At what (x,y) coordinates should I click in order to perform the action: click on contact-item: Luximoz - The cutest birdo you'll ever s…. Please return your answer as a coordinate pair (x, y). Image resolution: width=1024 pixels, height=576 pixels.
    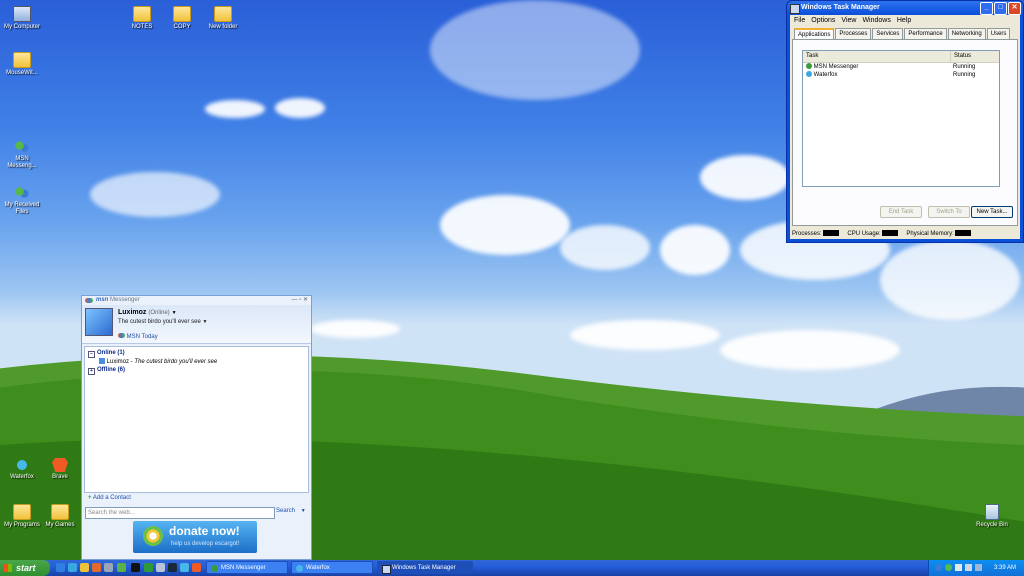
    Looking at the image, I should click on (196, 362).